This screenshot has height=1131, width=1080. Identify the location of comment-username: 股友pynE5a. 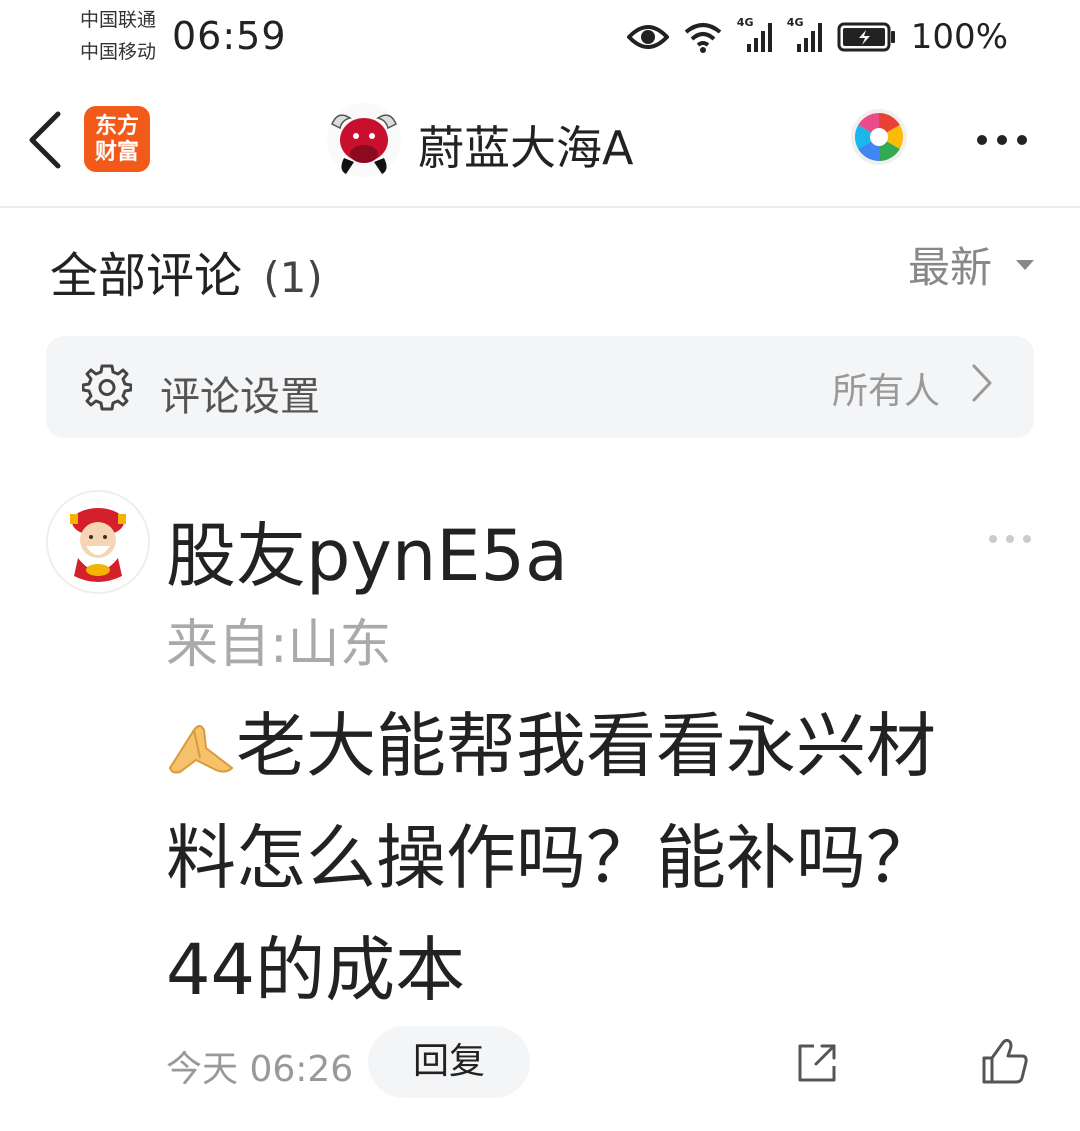
(367, 550).